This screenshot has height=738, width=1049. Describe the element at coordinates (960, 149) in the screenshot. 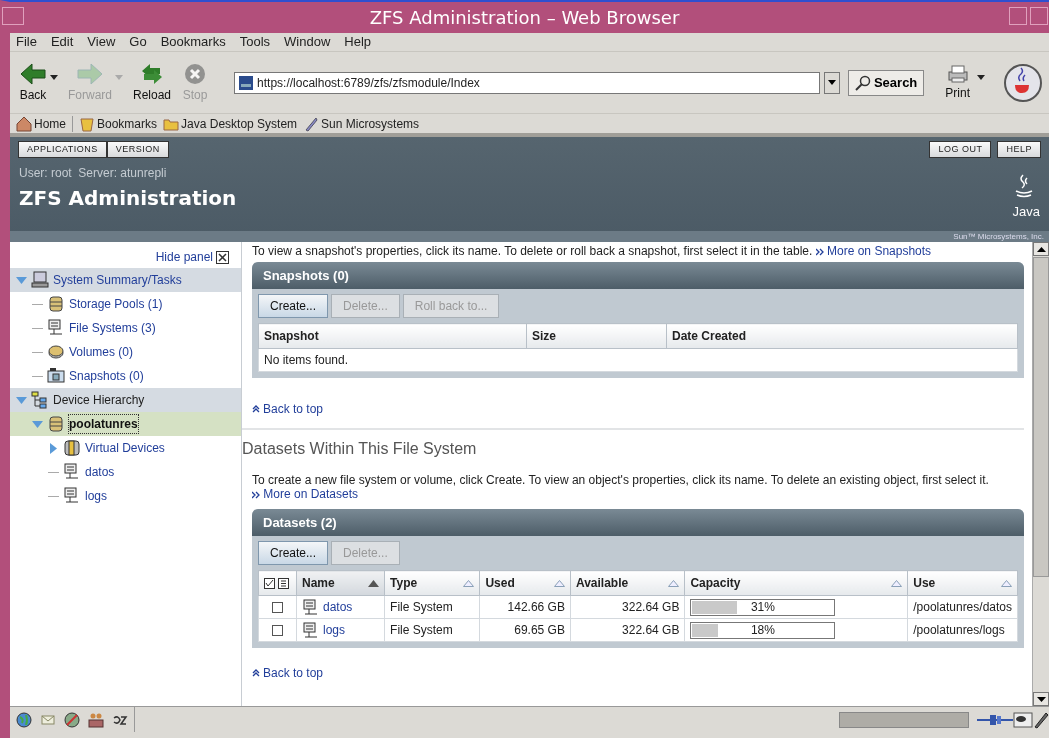

I see `masthead-button: LOG OUT` at that location.